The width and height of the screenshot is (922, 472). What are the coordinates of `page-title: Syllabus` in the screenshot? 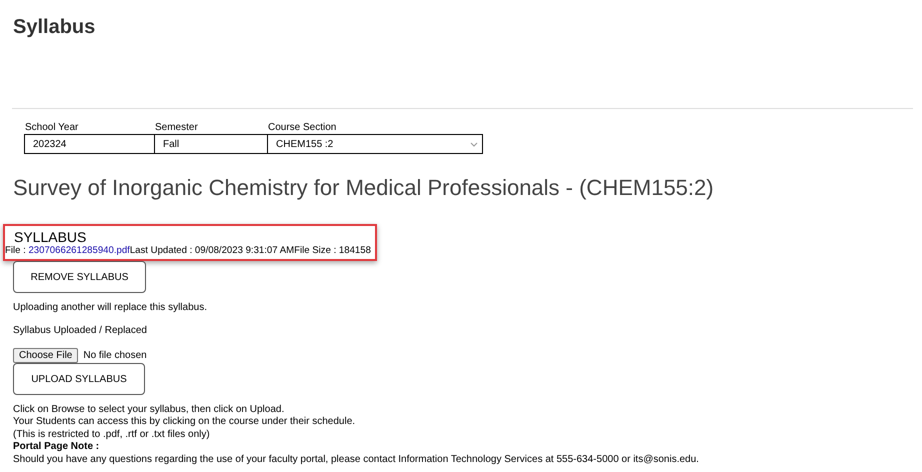 It's located at (54, 27).